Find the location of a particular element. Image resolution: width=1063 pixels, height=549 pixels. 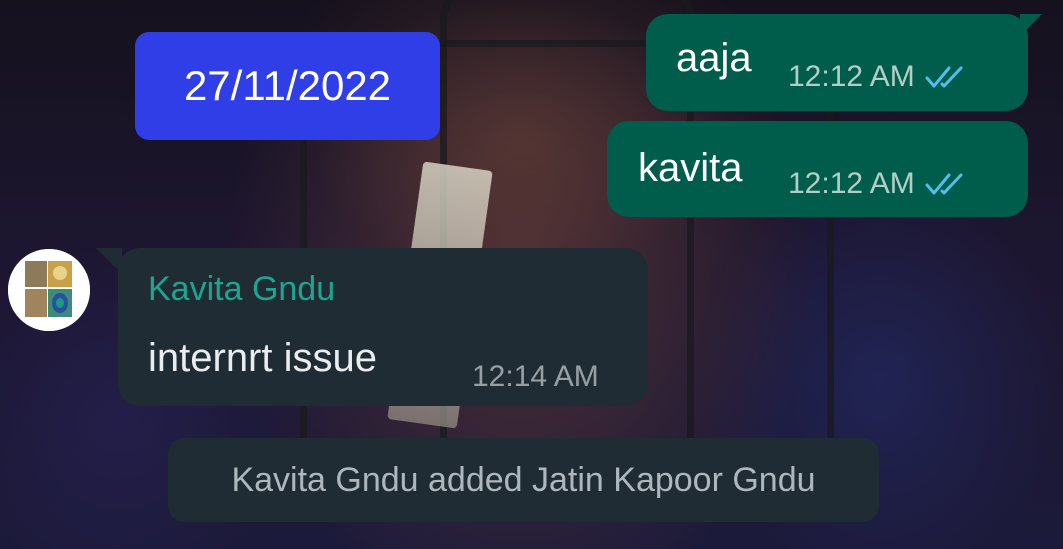

system-message: Kavita Gndu added Jatin Kapoor Gndu is located at coordinates (523, 480).